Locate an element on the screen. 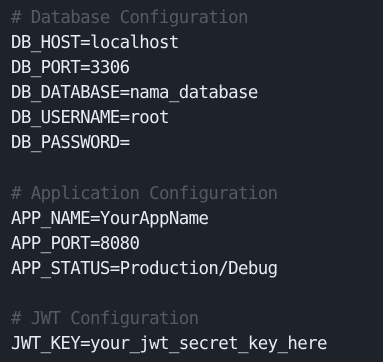 The height and width of the screenshot is (362, 383). env-app-port: APP_PORT=8080 is located at coordinates (75, 243).